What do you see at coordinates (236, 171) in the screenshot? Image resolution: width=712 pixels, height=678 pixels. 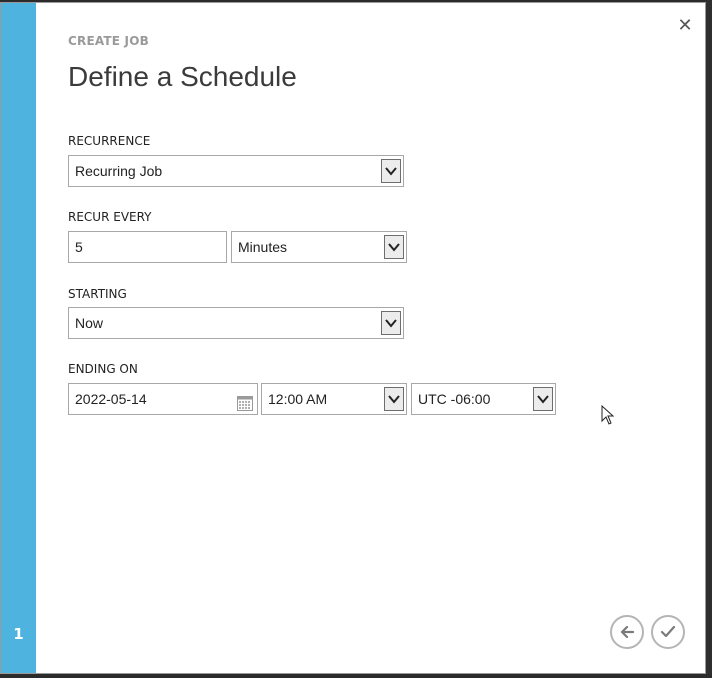 I see `recurrence-select: Recurring Job` at bounding box center [236, 171].